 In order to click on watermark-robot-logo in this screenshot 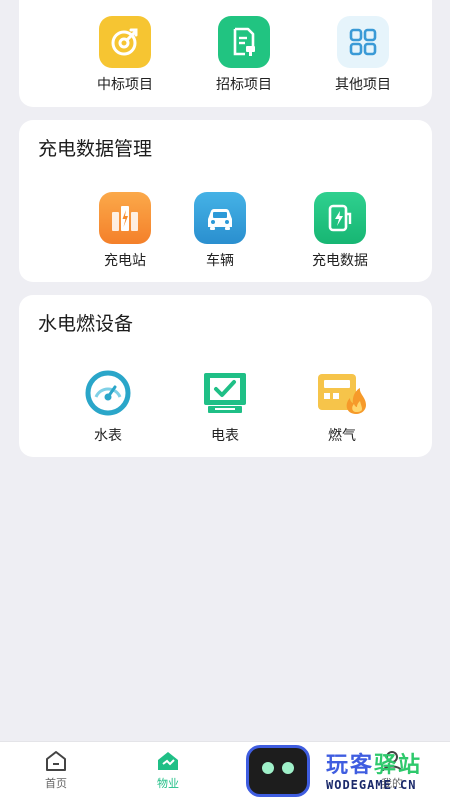, I will do `click(278, 771)`.